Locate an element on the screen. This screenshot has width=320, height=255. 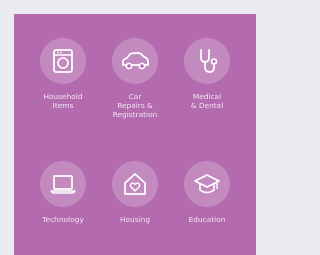
category-label: Housing is located at coordinates (135, 219).